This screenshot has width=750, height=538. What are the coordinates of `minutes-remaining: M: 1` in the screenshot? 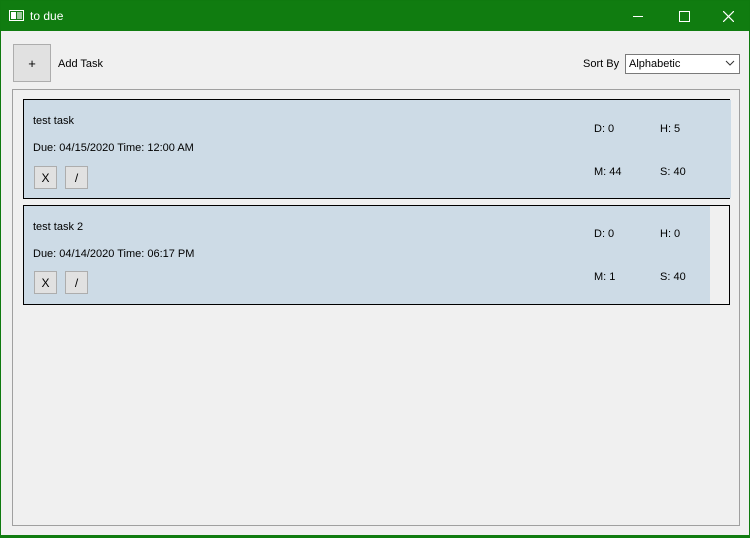 It's located at (605, 277).